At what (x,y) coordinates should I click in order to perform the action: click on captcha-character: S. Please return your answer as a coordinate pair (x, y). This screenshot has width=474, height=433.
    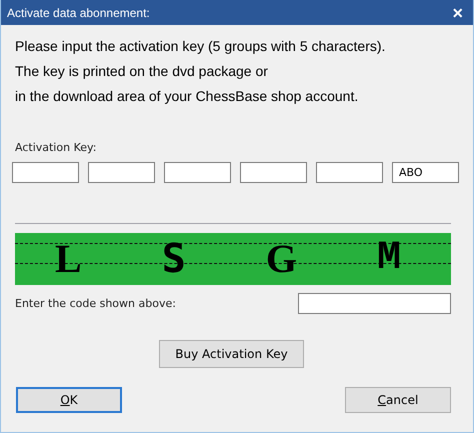
    Looking at the image, I should click on (174, 259).